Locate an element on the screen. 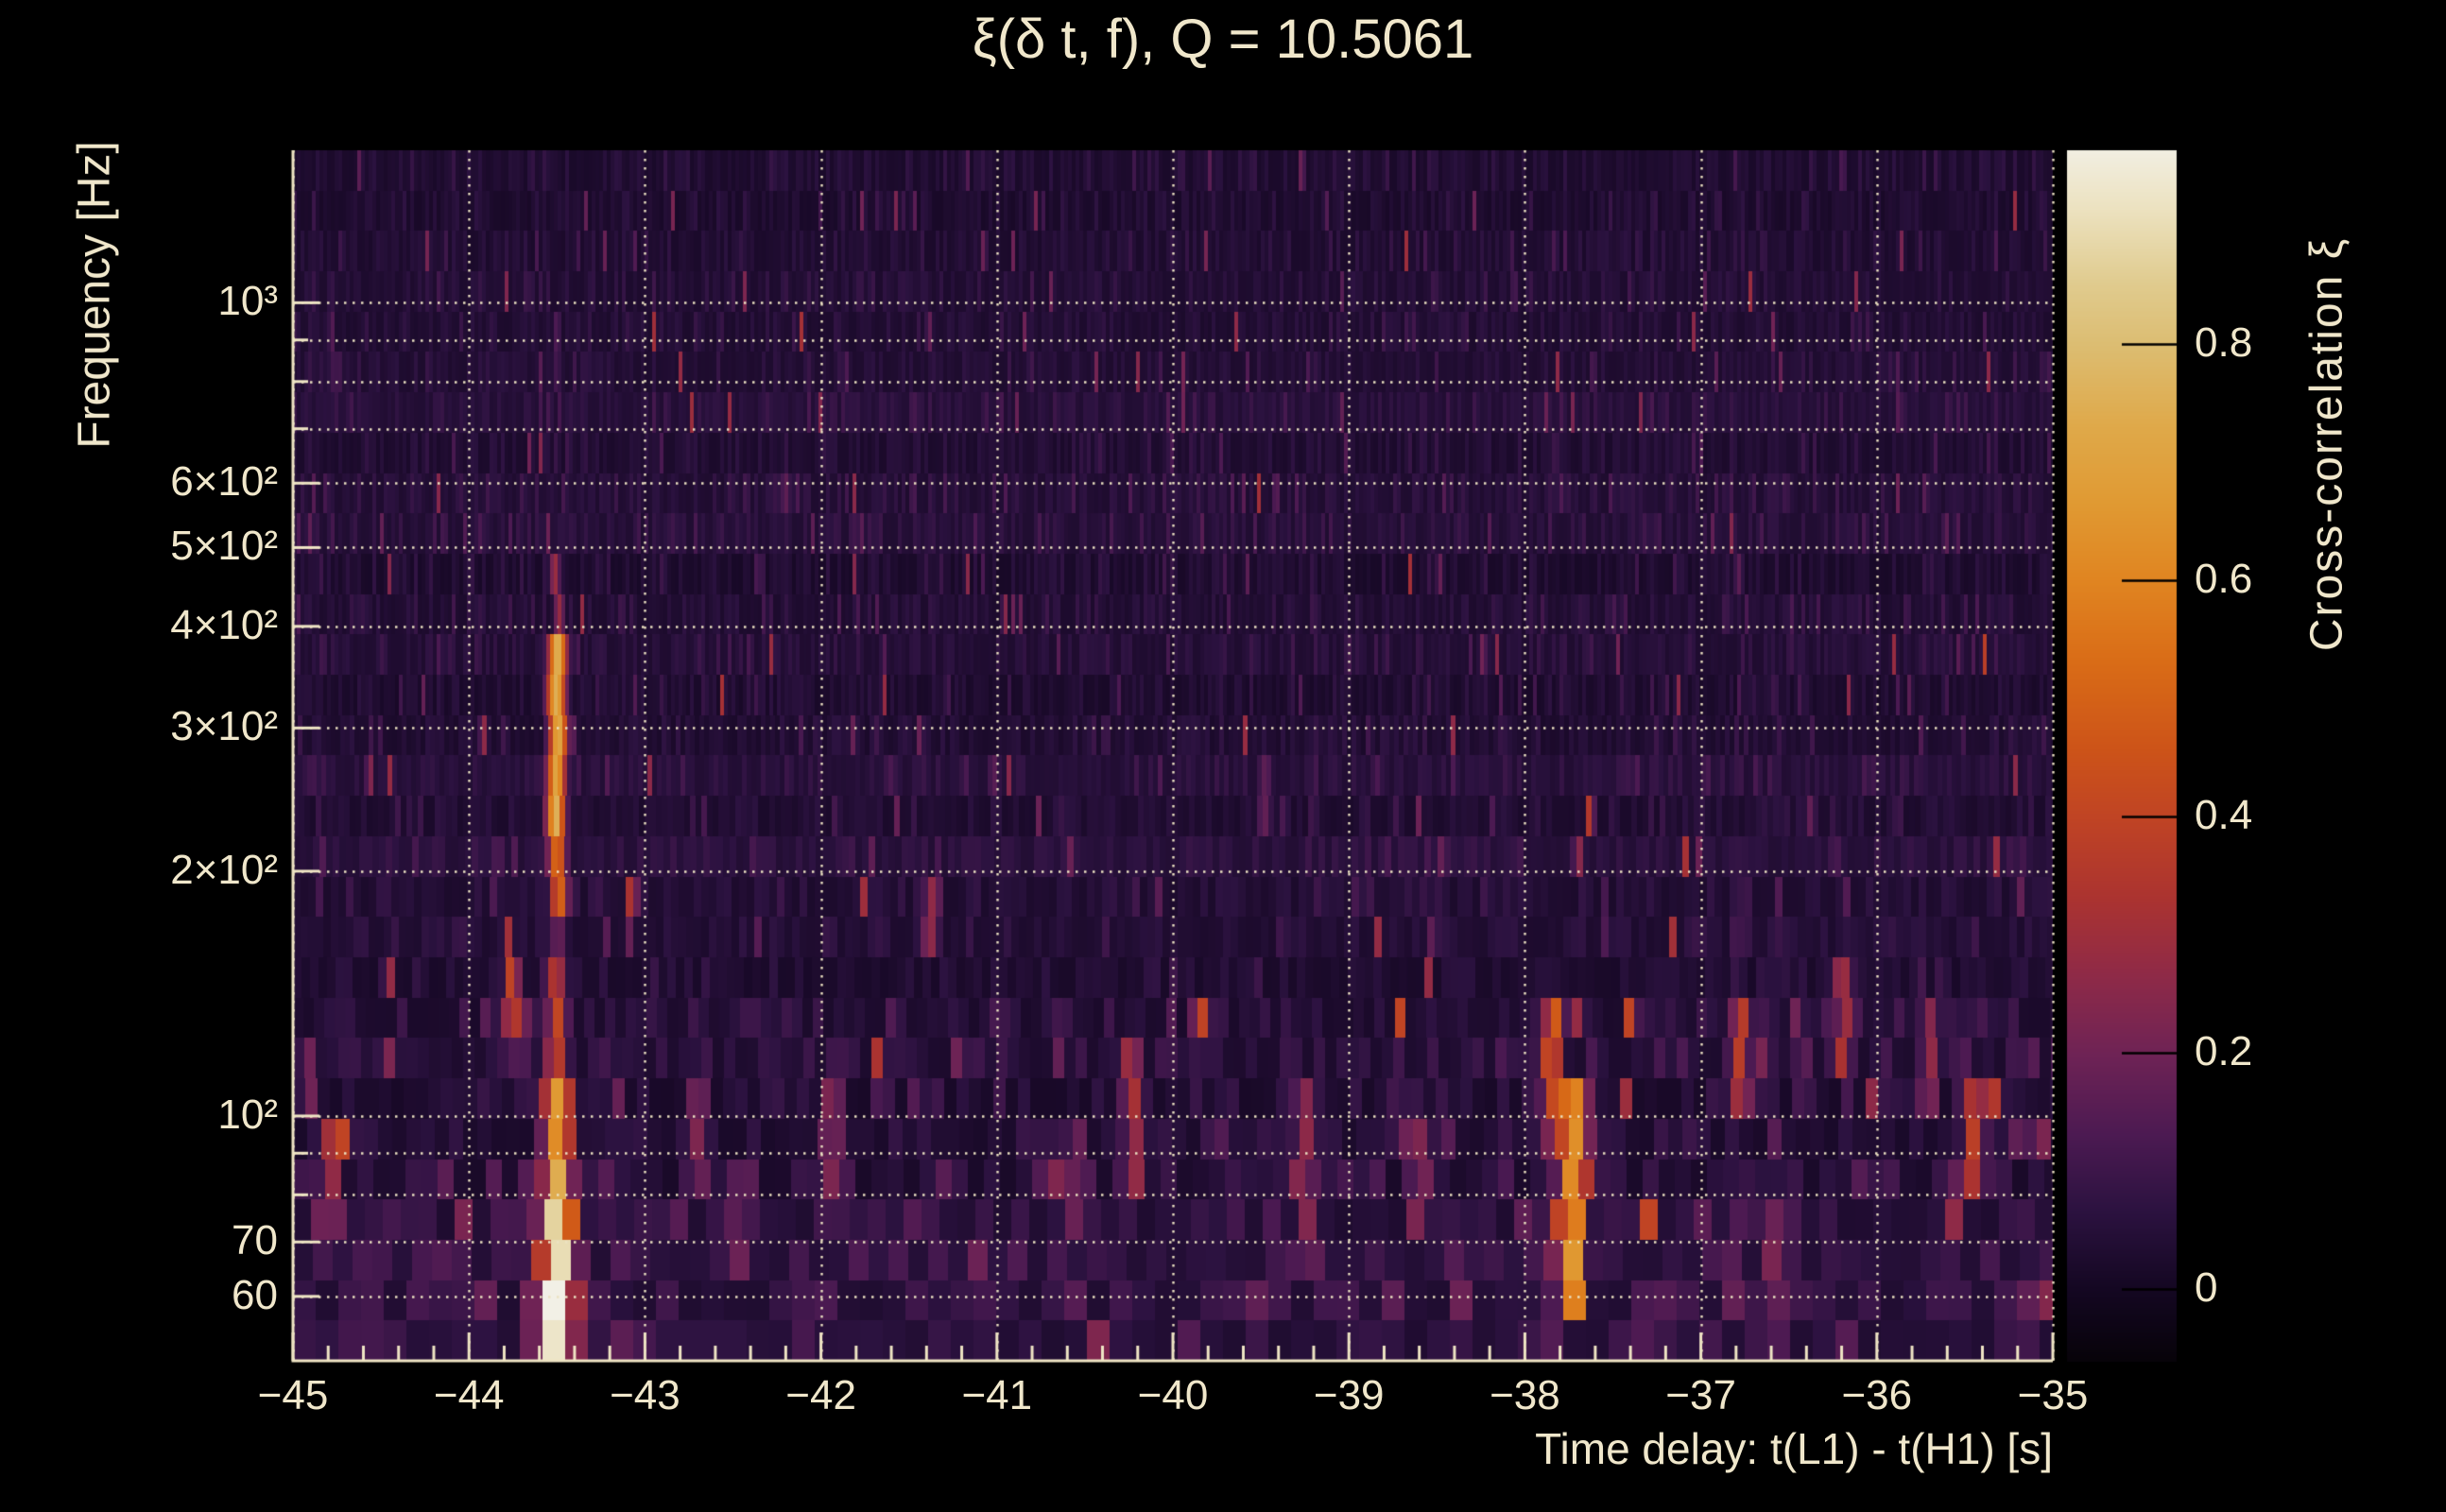  y-tick-label: 10³ is located at coordinates (247, 301).